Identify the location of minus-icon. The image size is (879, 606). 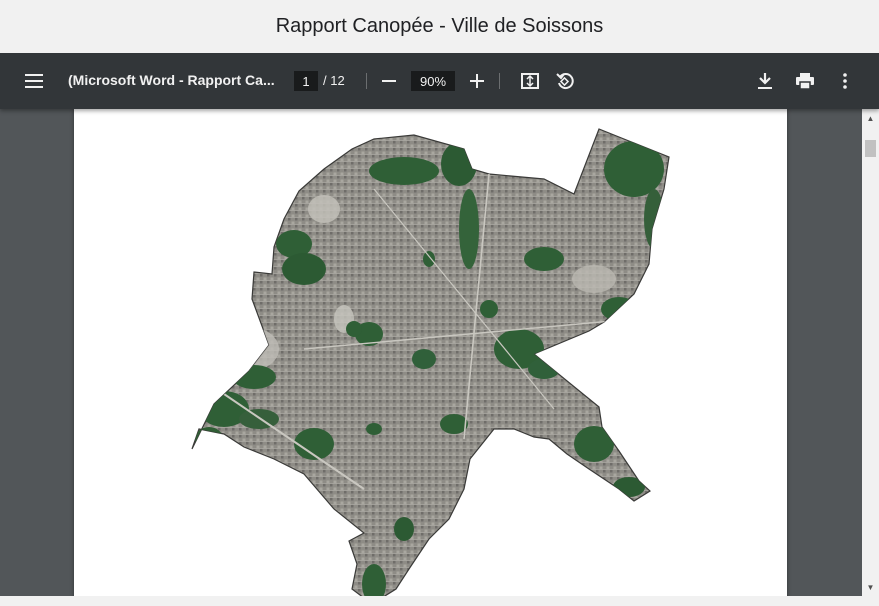
(389, 81).